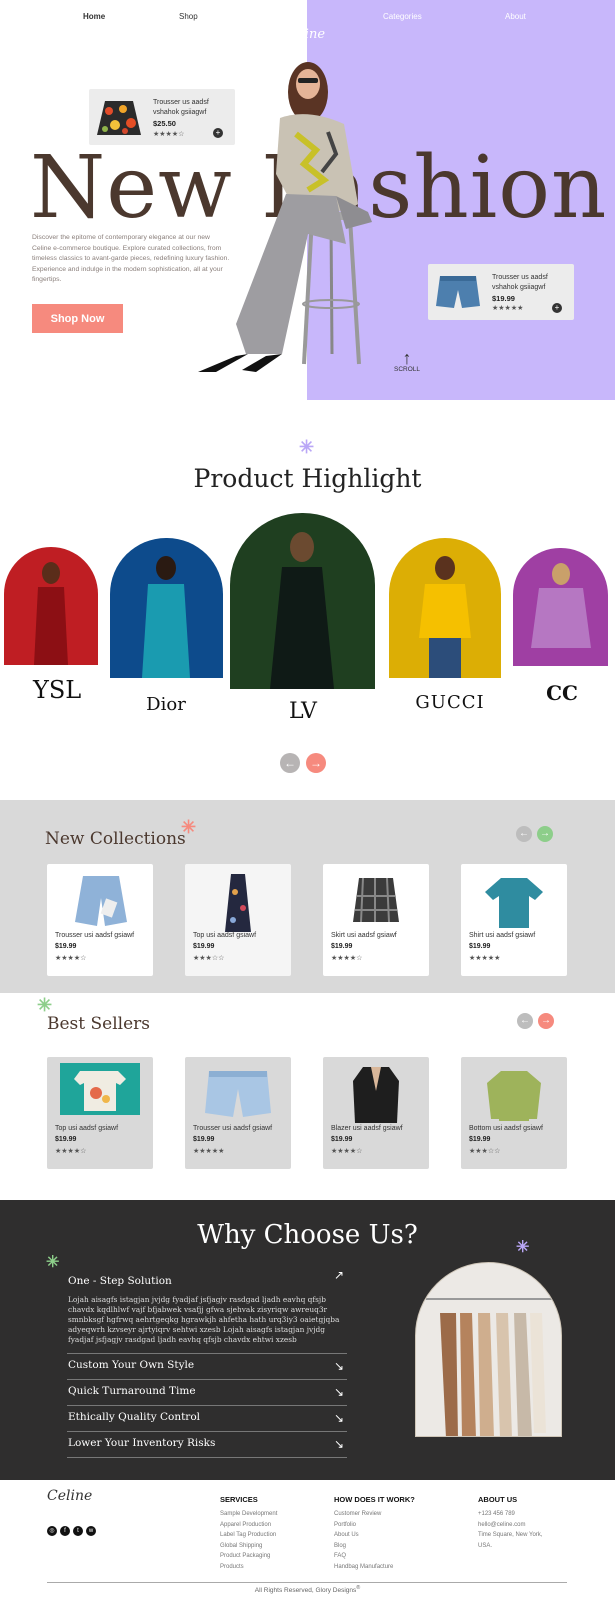 This screenshot has width=615, height=1600. What do you see at coordinates (120, 1281) in the screenshot?
I see `accordion-item-one-step: One - Step Solution` at bounding box center [120, 1281].